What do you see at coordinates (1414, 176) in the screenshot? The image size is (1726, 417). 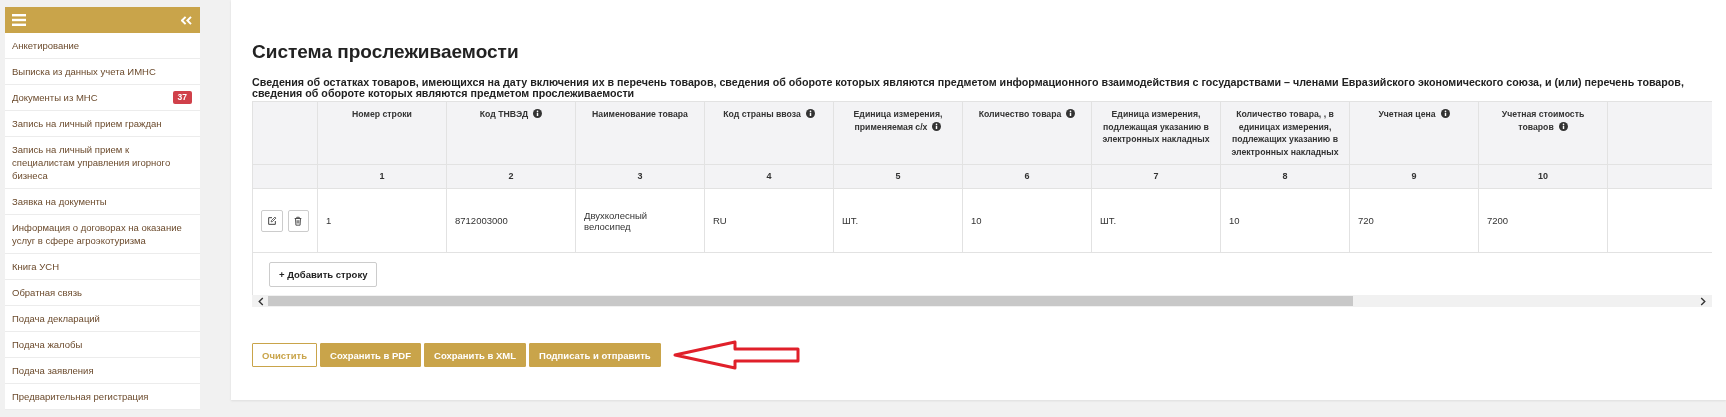 I see `column-number: 9` at bounding box center [1414, 176].